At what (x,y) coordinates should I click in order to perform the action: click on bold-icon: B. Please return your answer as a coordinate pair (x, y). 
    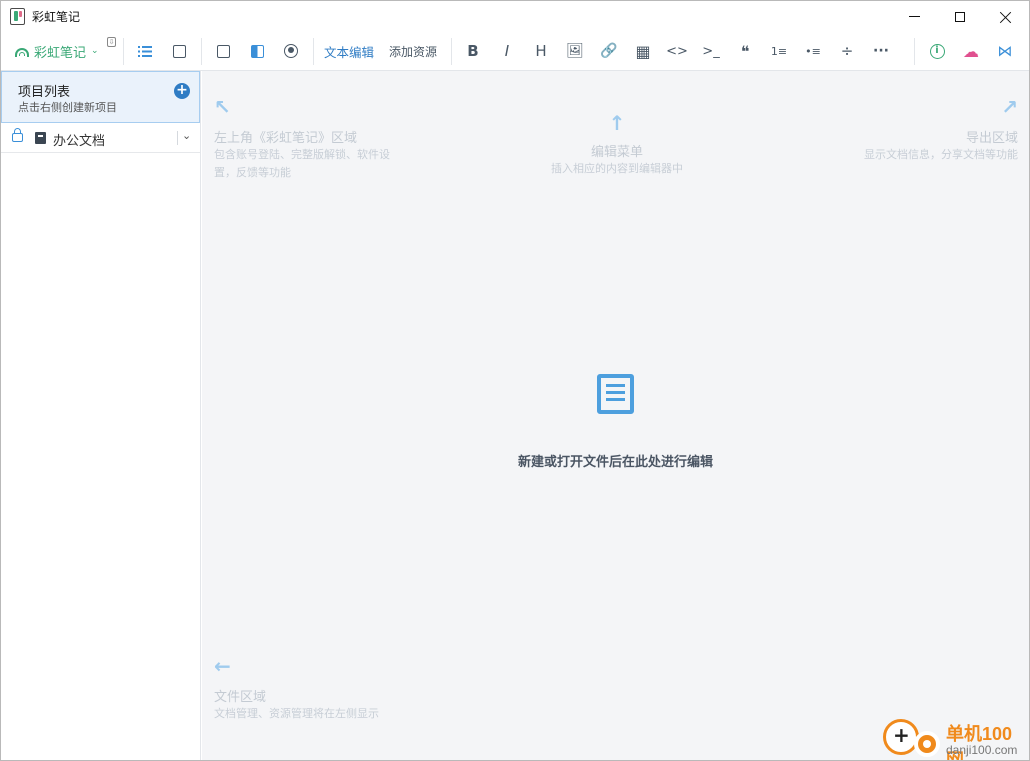
    Looking at the image, I should click on (473, 51).